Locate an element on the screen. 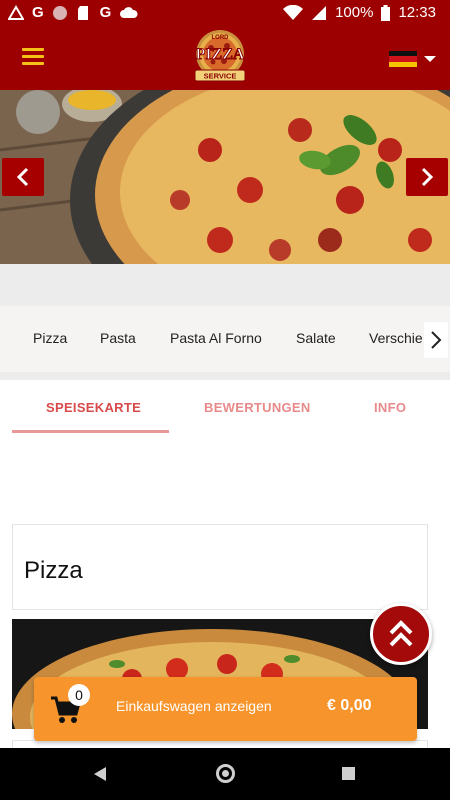 The width and height of the screenshot is (450, 800). app-header: LORD PIZZA SERVICE is located at coordinates (225, 58).